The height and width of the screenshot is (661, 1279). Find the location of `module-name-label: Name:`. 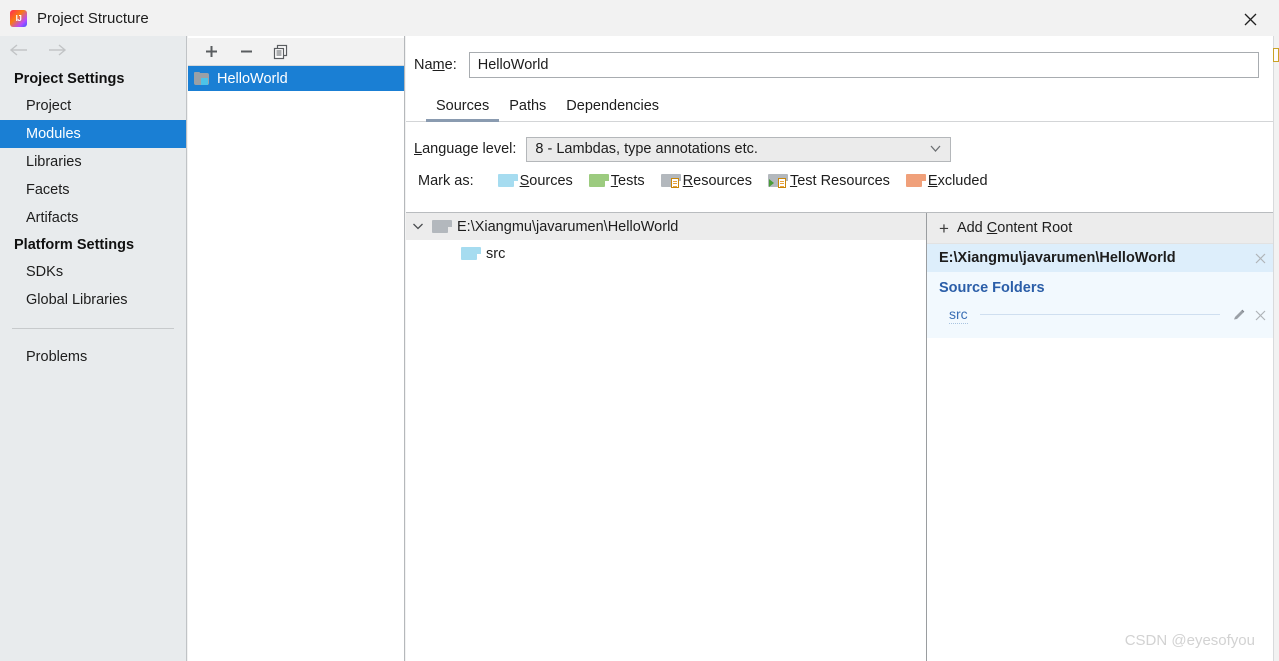

module-name-label: Name: is located at coordinates (435, 65).